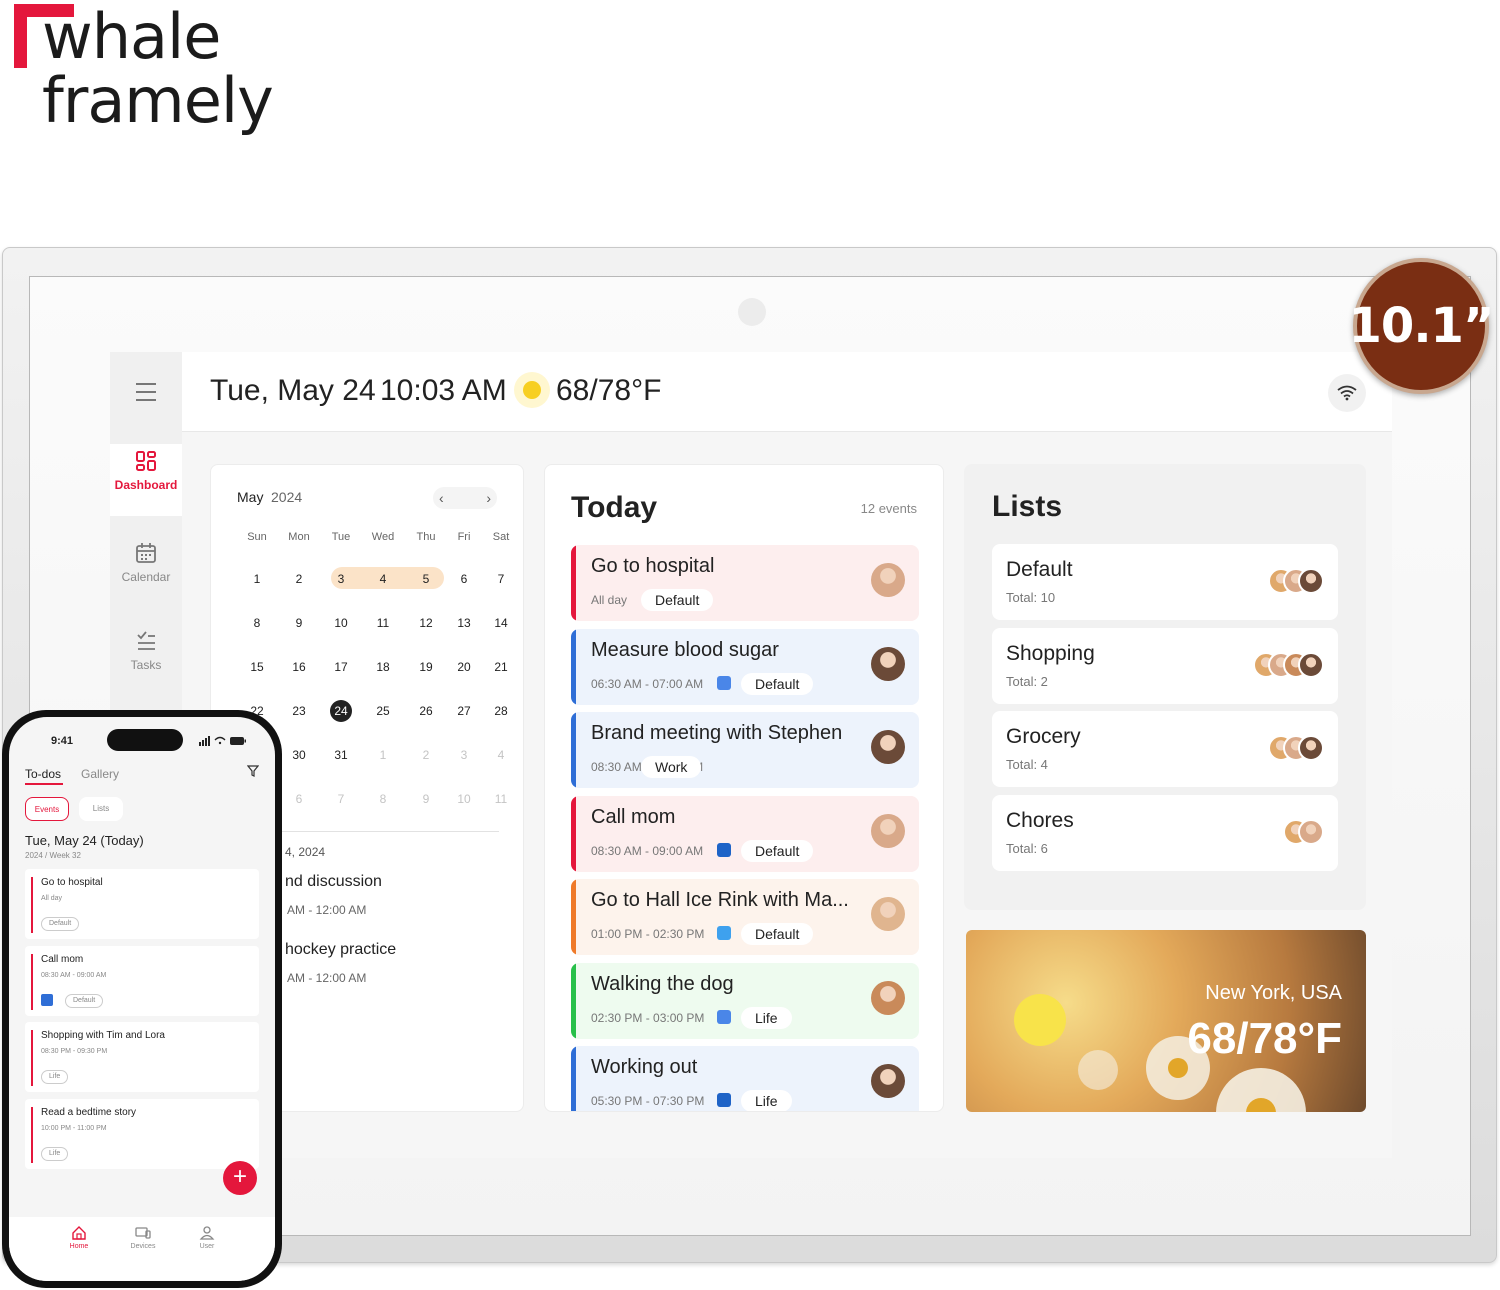  Describe the element at coordinates (79, 1237) in the screenshot. I see `tab-home: Home` at that location.